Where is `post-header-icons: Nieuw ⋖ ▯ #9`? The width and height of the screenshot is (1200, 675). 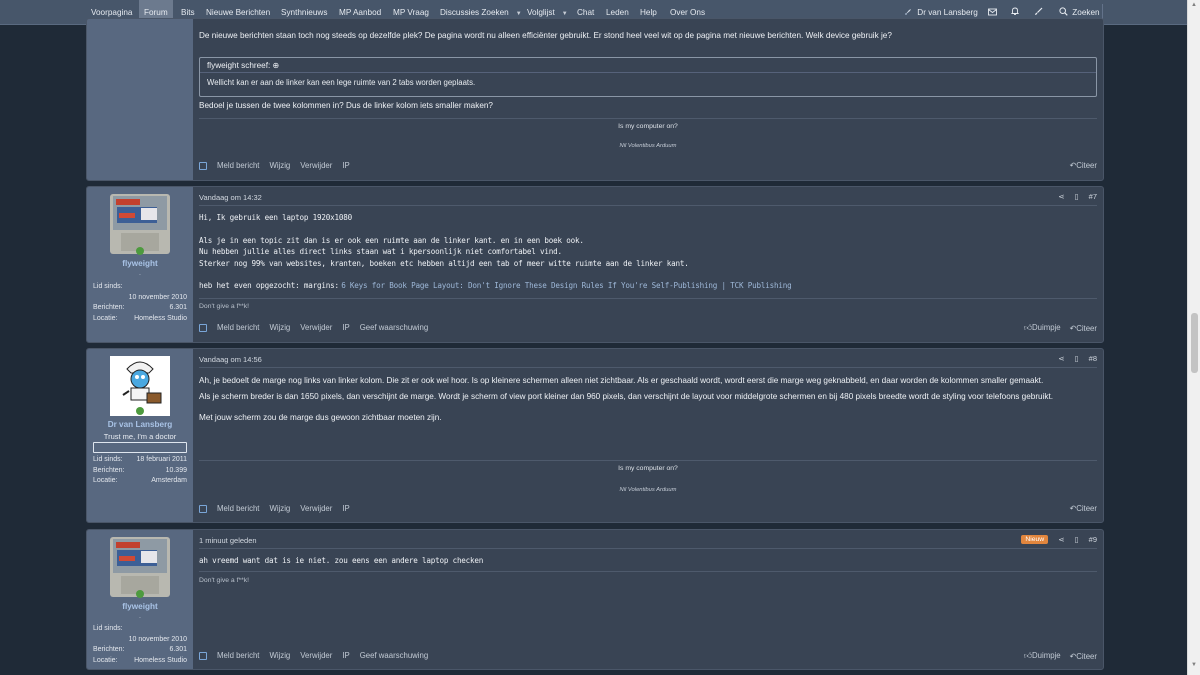 post-header-icons: Nieuw ⋖ ▯ #9 is located at coordinates (1059, 539).